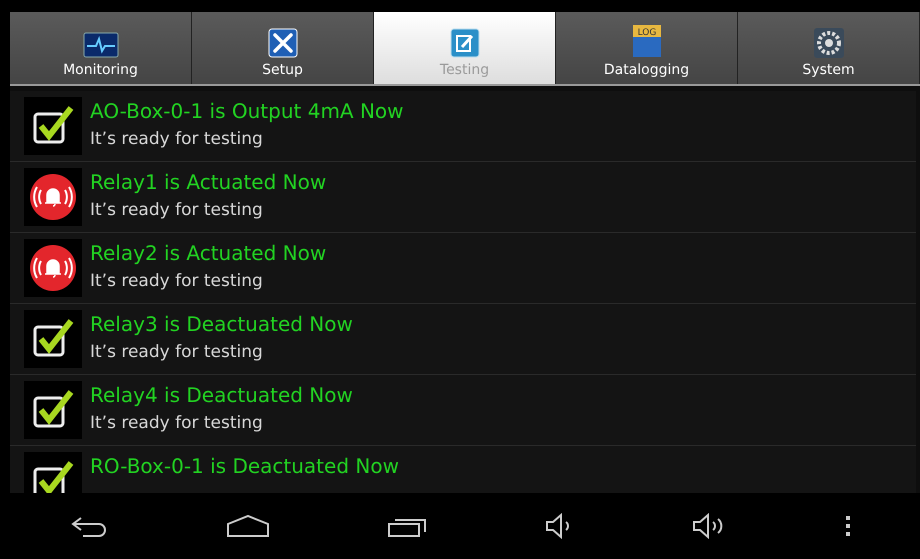  Describe the element at coordinates (221, 395) in the screenshot. I see `status-title: Relay4 is Deactuated Now` at that location.